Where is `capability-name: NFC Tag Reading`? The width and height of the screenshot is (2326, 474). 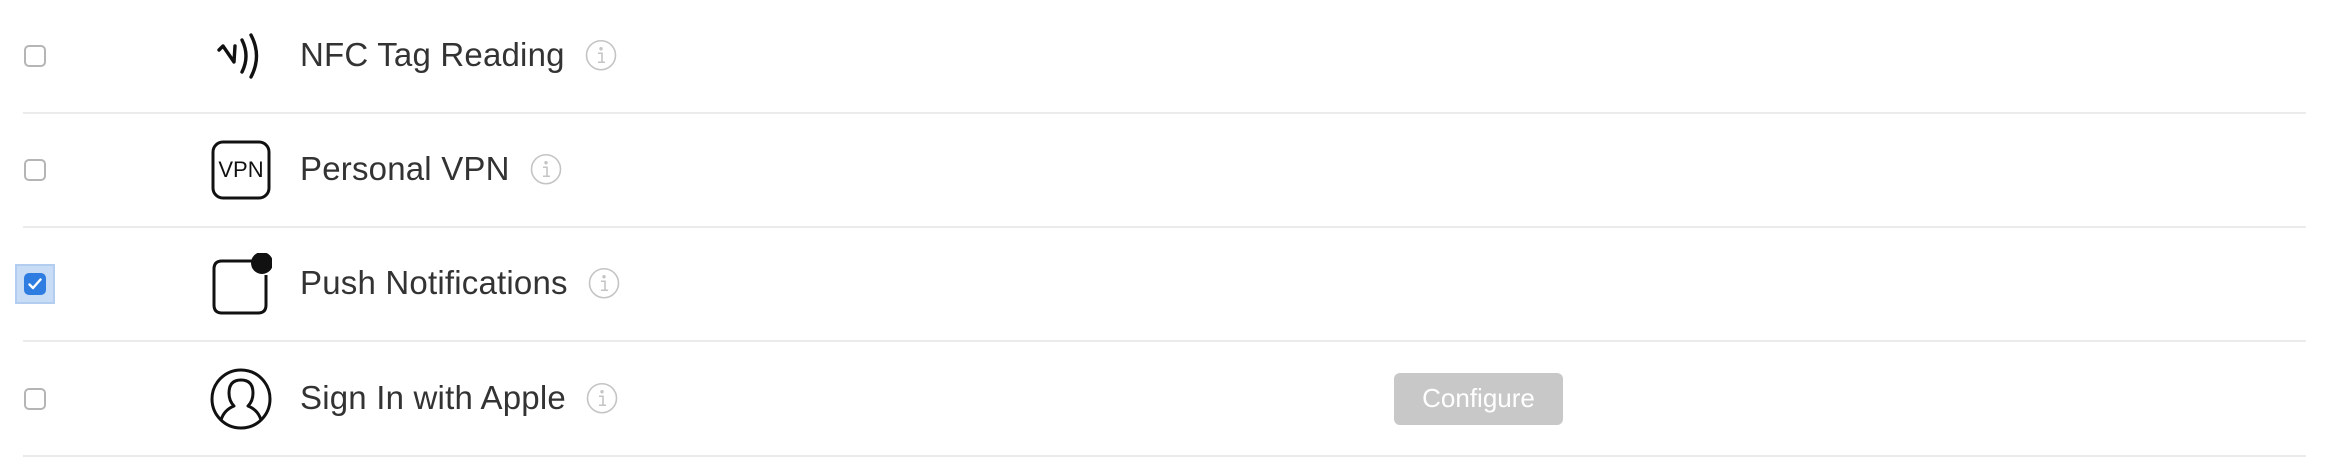 capability-name: NFC Tag Reading is located at coordinates (432, 55).